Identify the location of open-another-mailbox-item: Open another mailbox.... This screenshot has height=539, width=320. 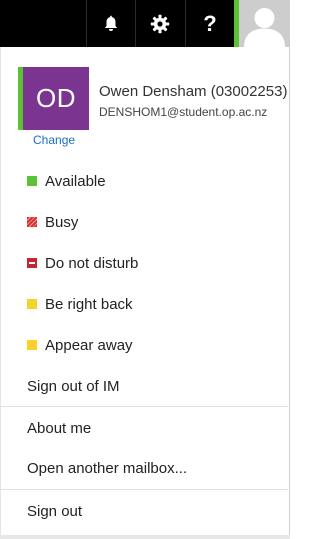
(144, 468).